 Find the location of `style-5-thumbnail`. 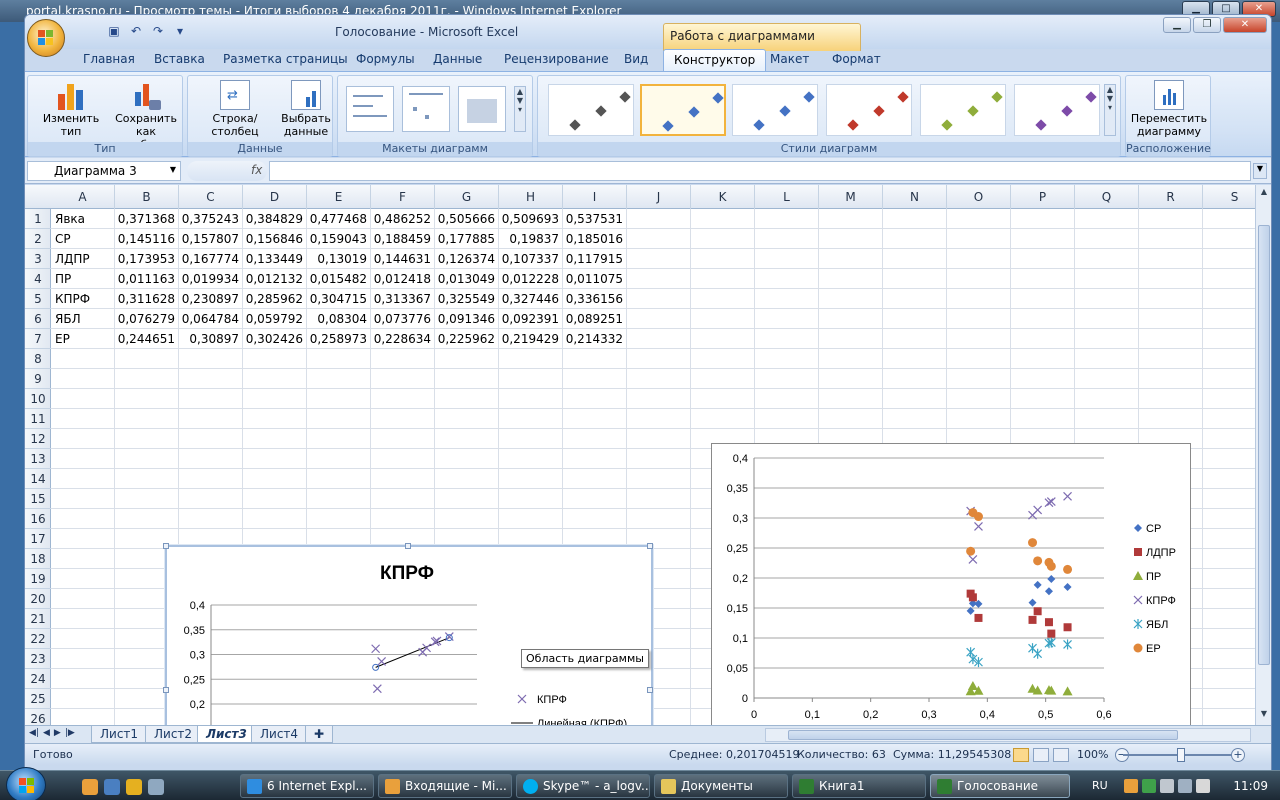

style-5-thumbnail is located at coordinates (963, 110).